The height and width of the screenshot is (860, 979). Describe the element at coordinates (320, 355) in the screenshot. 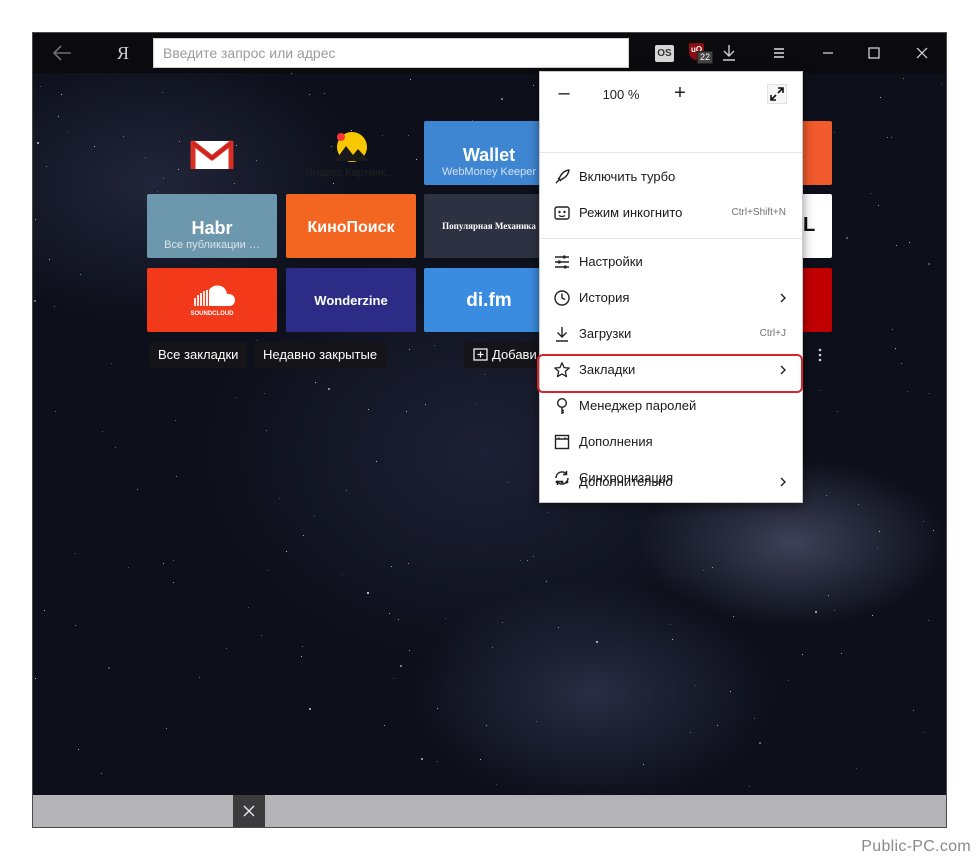

I see `recently-closed-button: Недавно закрытые` at that location.